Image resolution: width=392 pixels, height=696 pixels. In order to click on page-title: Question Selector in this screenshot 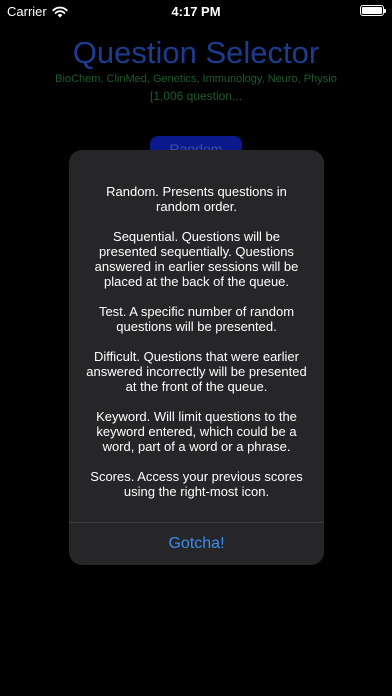, I will do `click(196, 52)`.